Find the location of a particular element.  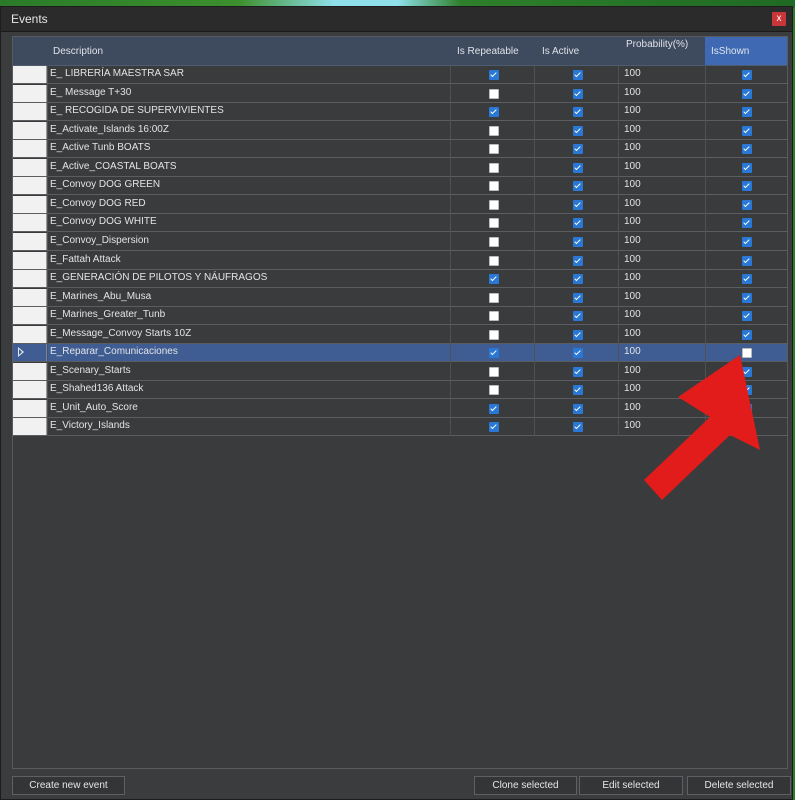

create-event-button: Create new event is located at coordinates (68, 785).